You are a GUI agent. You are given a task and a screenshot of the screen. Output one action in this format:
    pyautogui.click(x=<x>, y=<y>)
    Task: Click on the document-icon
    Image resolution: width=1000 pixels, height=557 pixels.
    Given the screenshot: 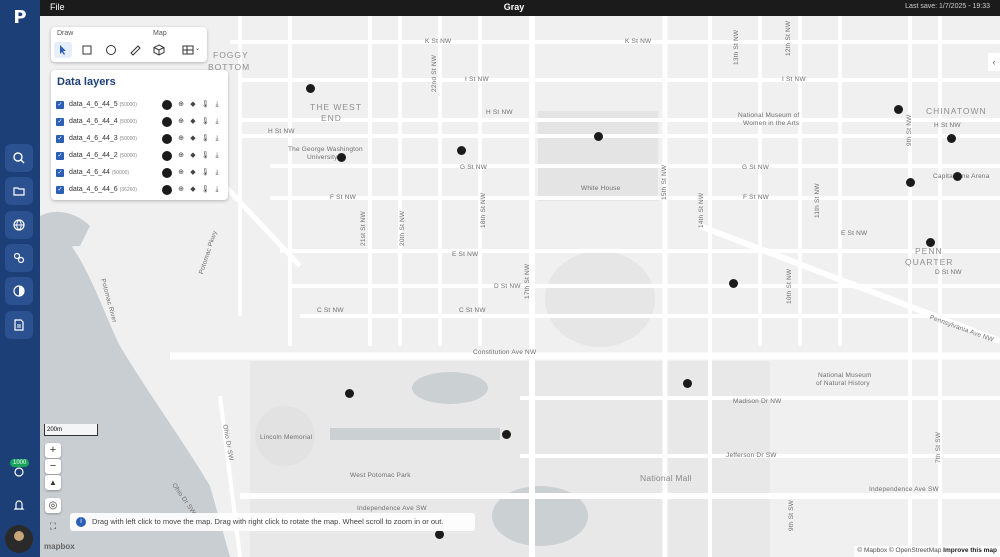 What is the action you would take?
    pyautogui.click(x=19, y=325)
    